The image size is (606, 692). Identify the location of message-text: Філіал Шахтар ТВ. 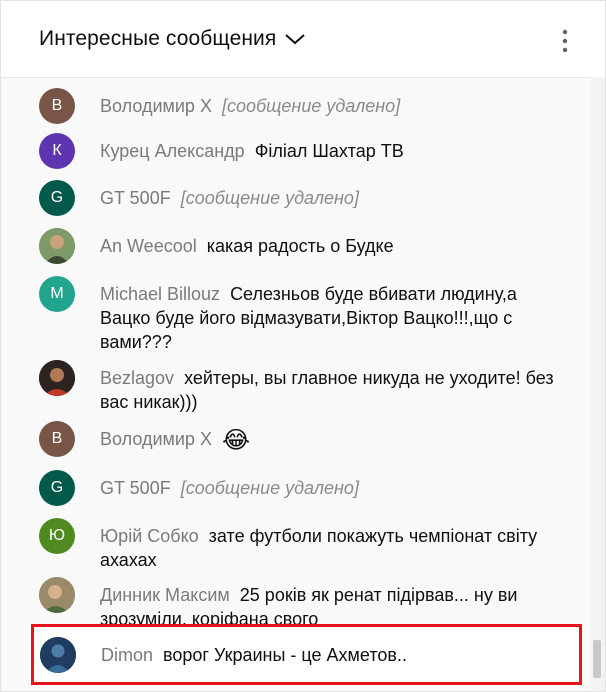
(329, 151).